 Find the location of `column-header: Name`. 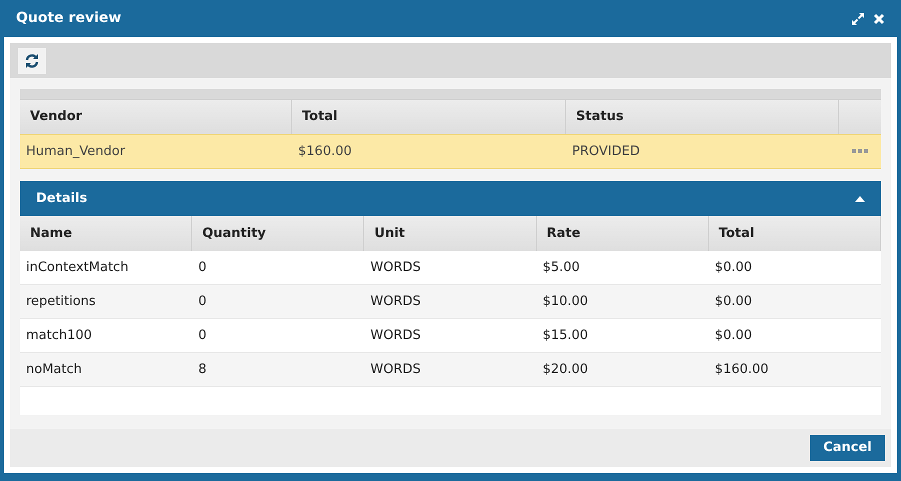

column-header: Name is located at coordinates (51, 234).